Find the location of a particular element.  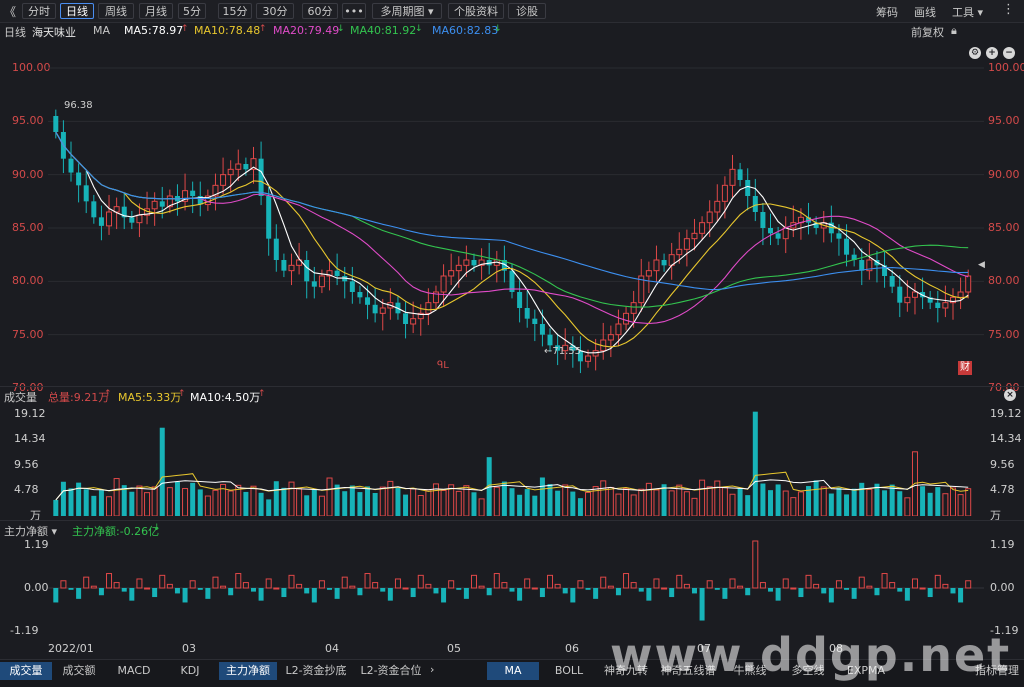

period-button: 周线 is located at coordinates (116, 11).